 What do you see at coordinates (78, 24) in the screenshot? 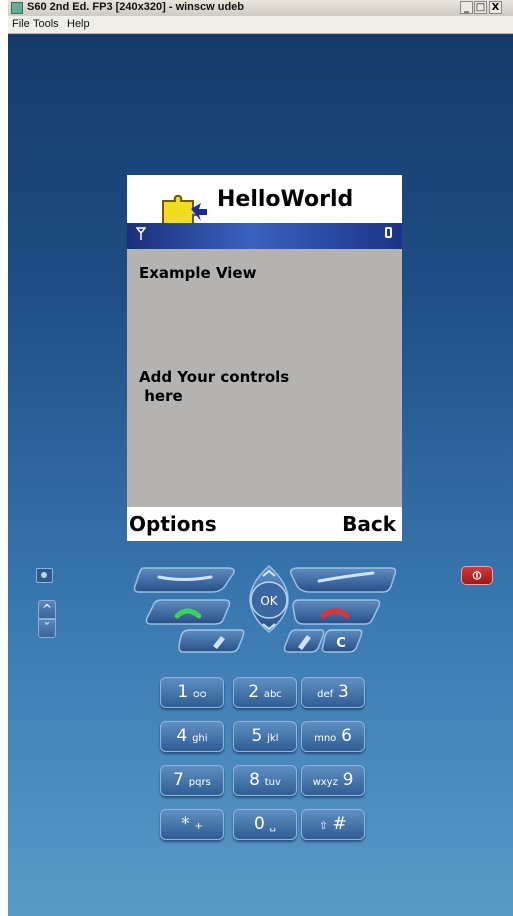
I see `menu-help: Help` at bounding box center [78, 24].